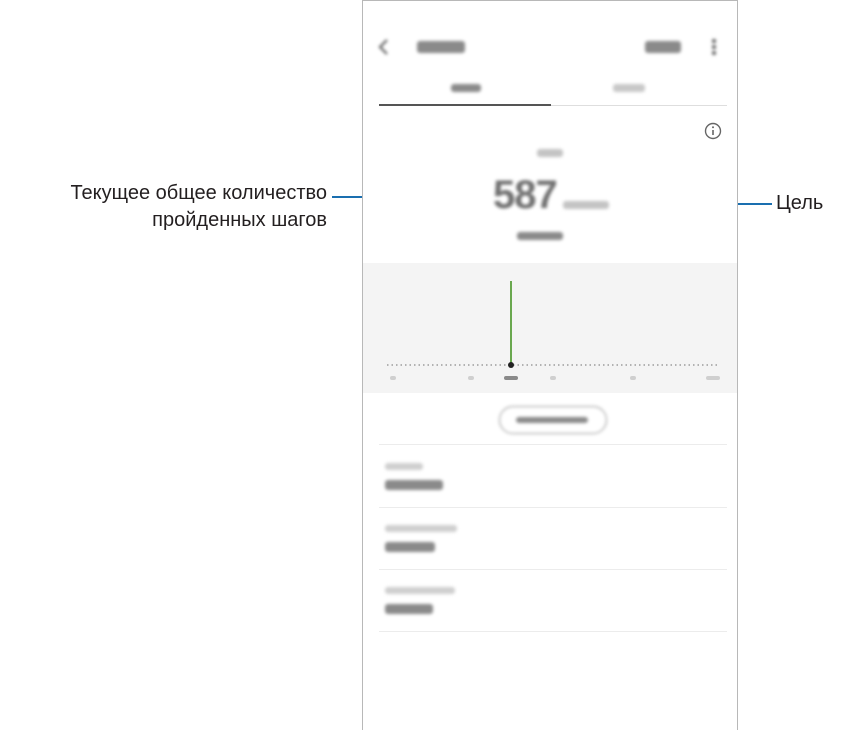 Image resolution: width=843 pixels, height=730 pixels. I want to click on tab-inactive, so click(629, 88).